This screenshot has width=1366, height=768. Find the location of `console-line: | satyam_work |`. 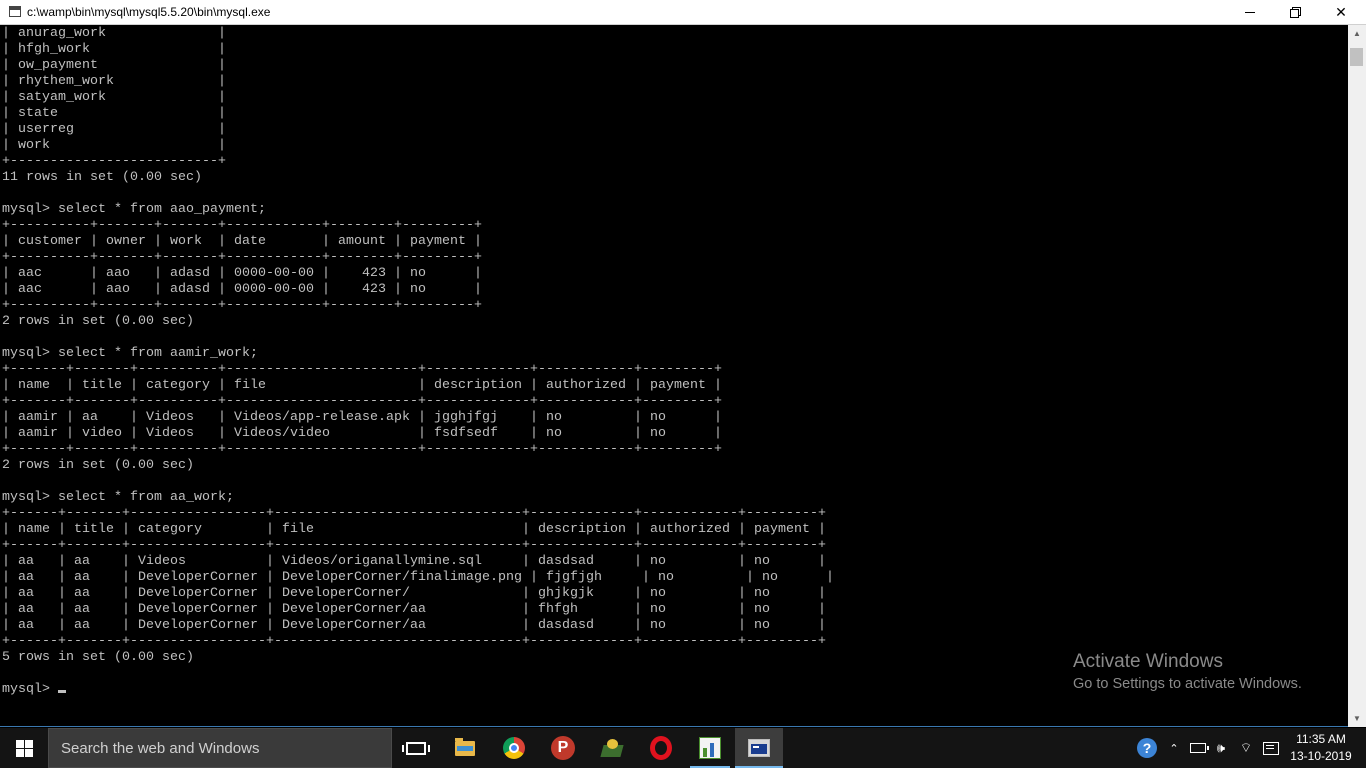

console-line: | satyam_work | is located at coordinates (114, 96).